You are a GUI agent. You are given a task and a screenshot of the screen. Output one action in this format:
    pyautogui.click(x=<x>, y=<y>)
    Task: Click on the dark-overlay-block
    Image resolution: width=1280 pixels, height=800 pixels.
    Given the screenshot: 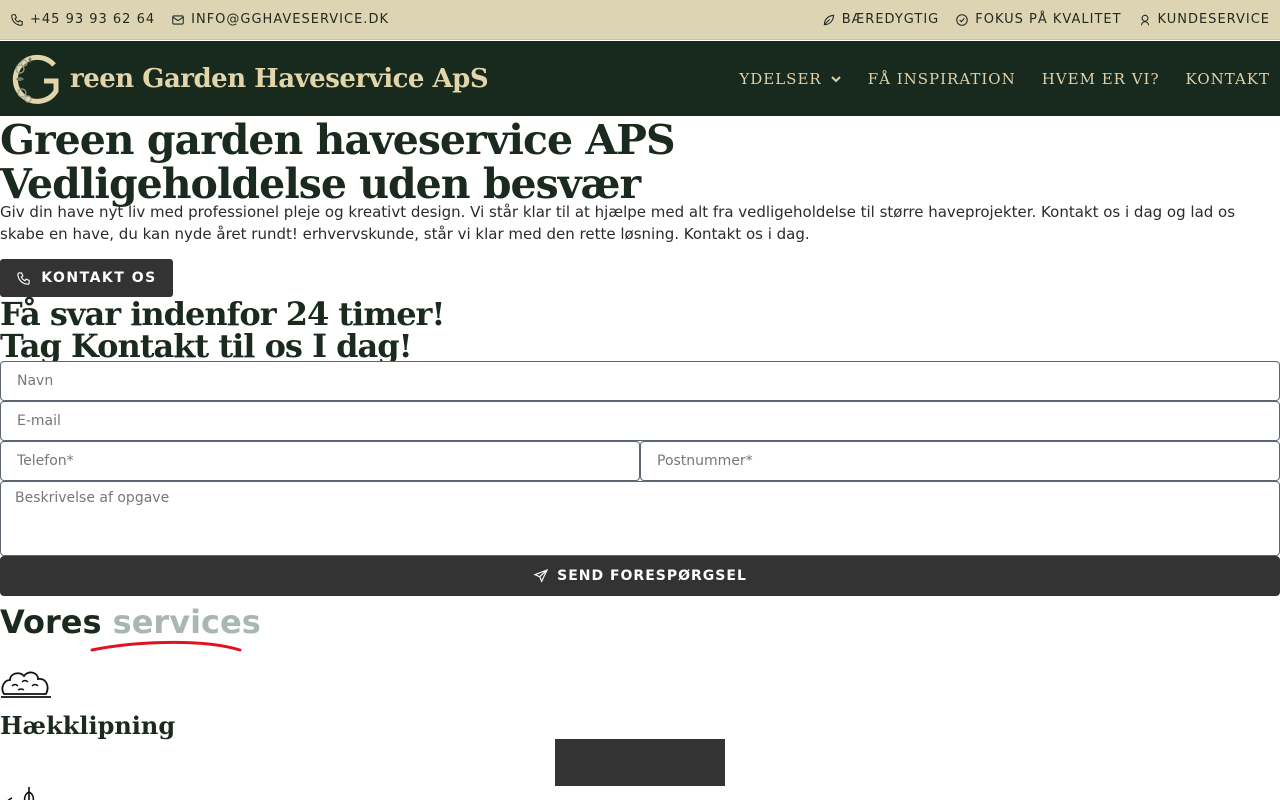 What is the action you would take?
    pyautogui.click(x=640, y=762)
    